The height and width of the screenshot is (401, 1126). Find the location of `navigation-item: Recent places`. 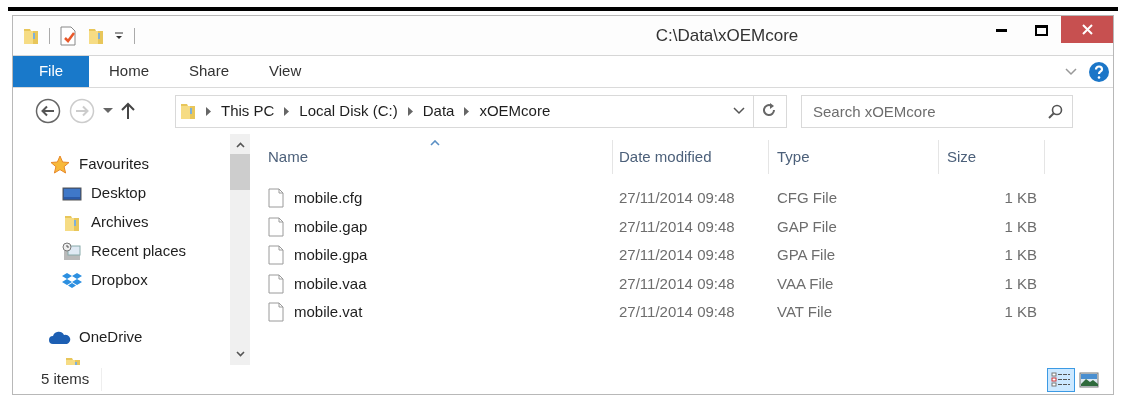

navigation-item: Recent places is located at coordinates (139, 251).